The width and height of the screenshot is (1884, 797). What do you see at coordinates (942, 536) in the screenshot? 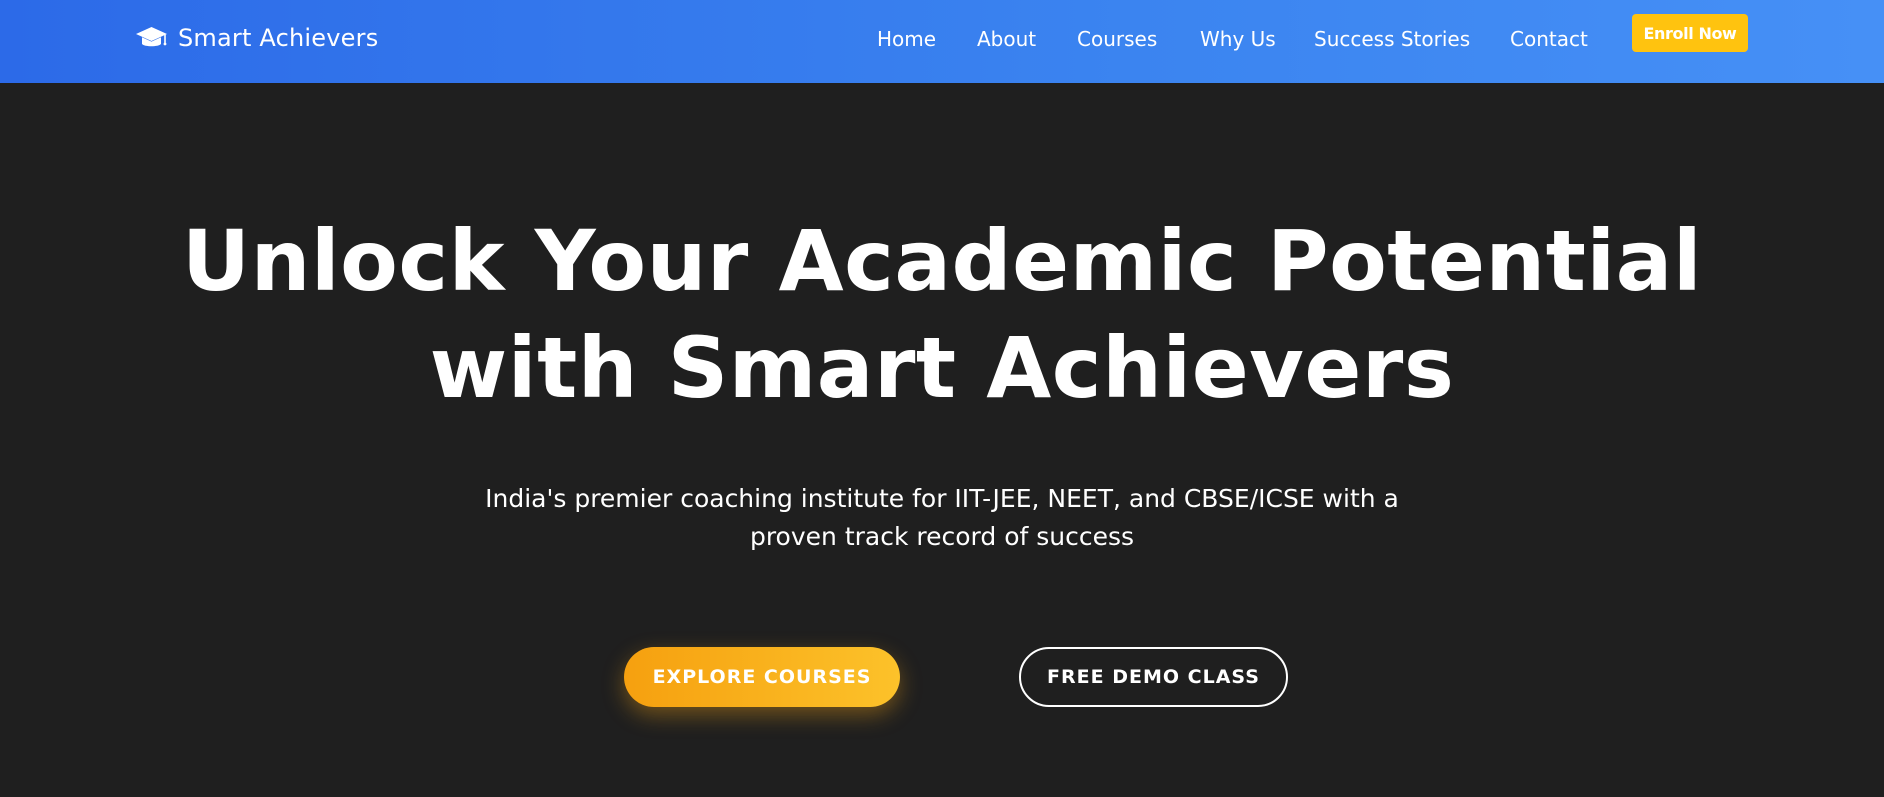
I see `hero-subtitle-line-2: proven track record of success` at bounding box center [942, 536].